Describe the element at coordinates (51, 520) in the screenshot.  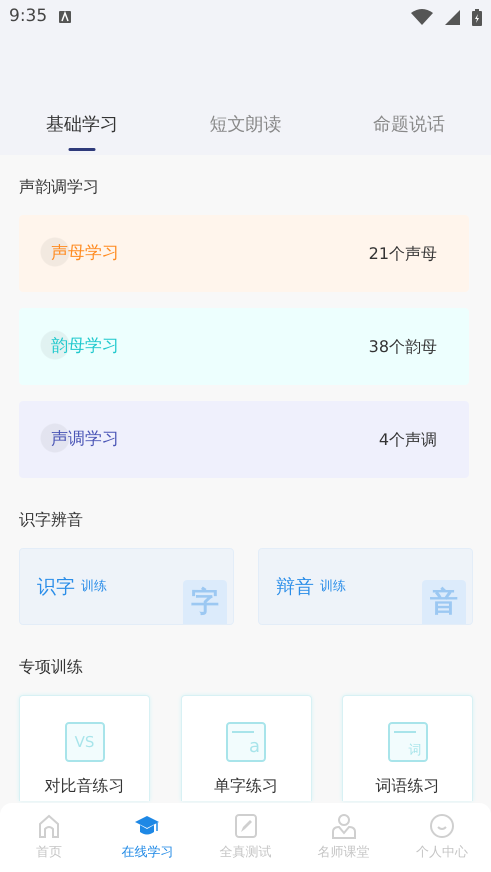
I see `section-title: 识字辨音` at that location.